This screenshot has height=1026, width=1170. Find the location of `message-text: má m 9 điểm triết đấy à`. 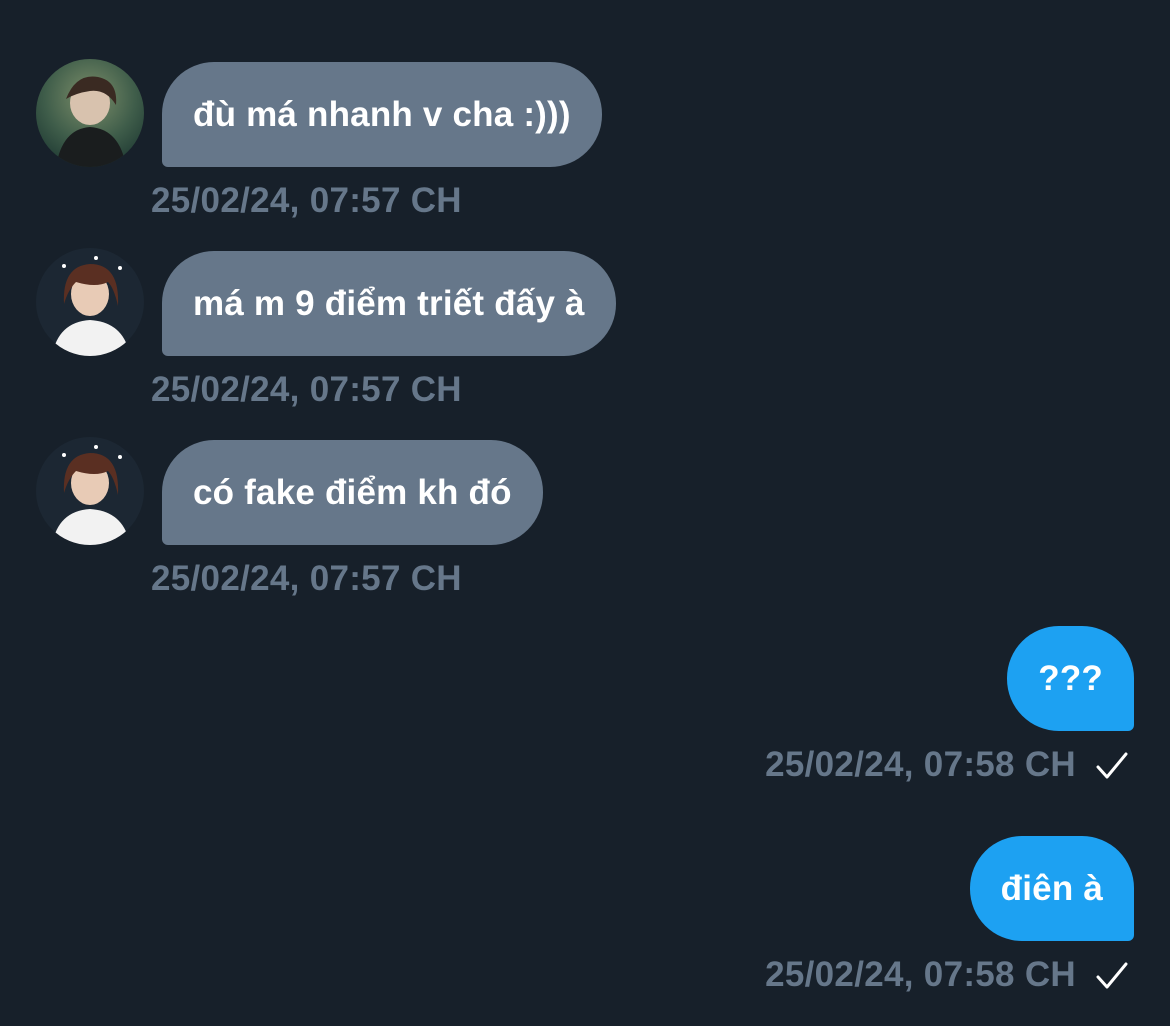

message-text: má m 9 điểm triết đấy à is located at coordinates (389, 303).